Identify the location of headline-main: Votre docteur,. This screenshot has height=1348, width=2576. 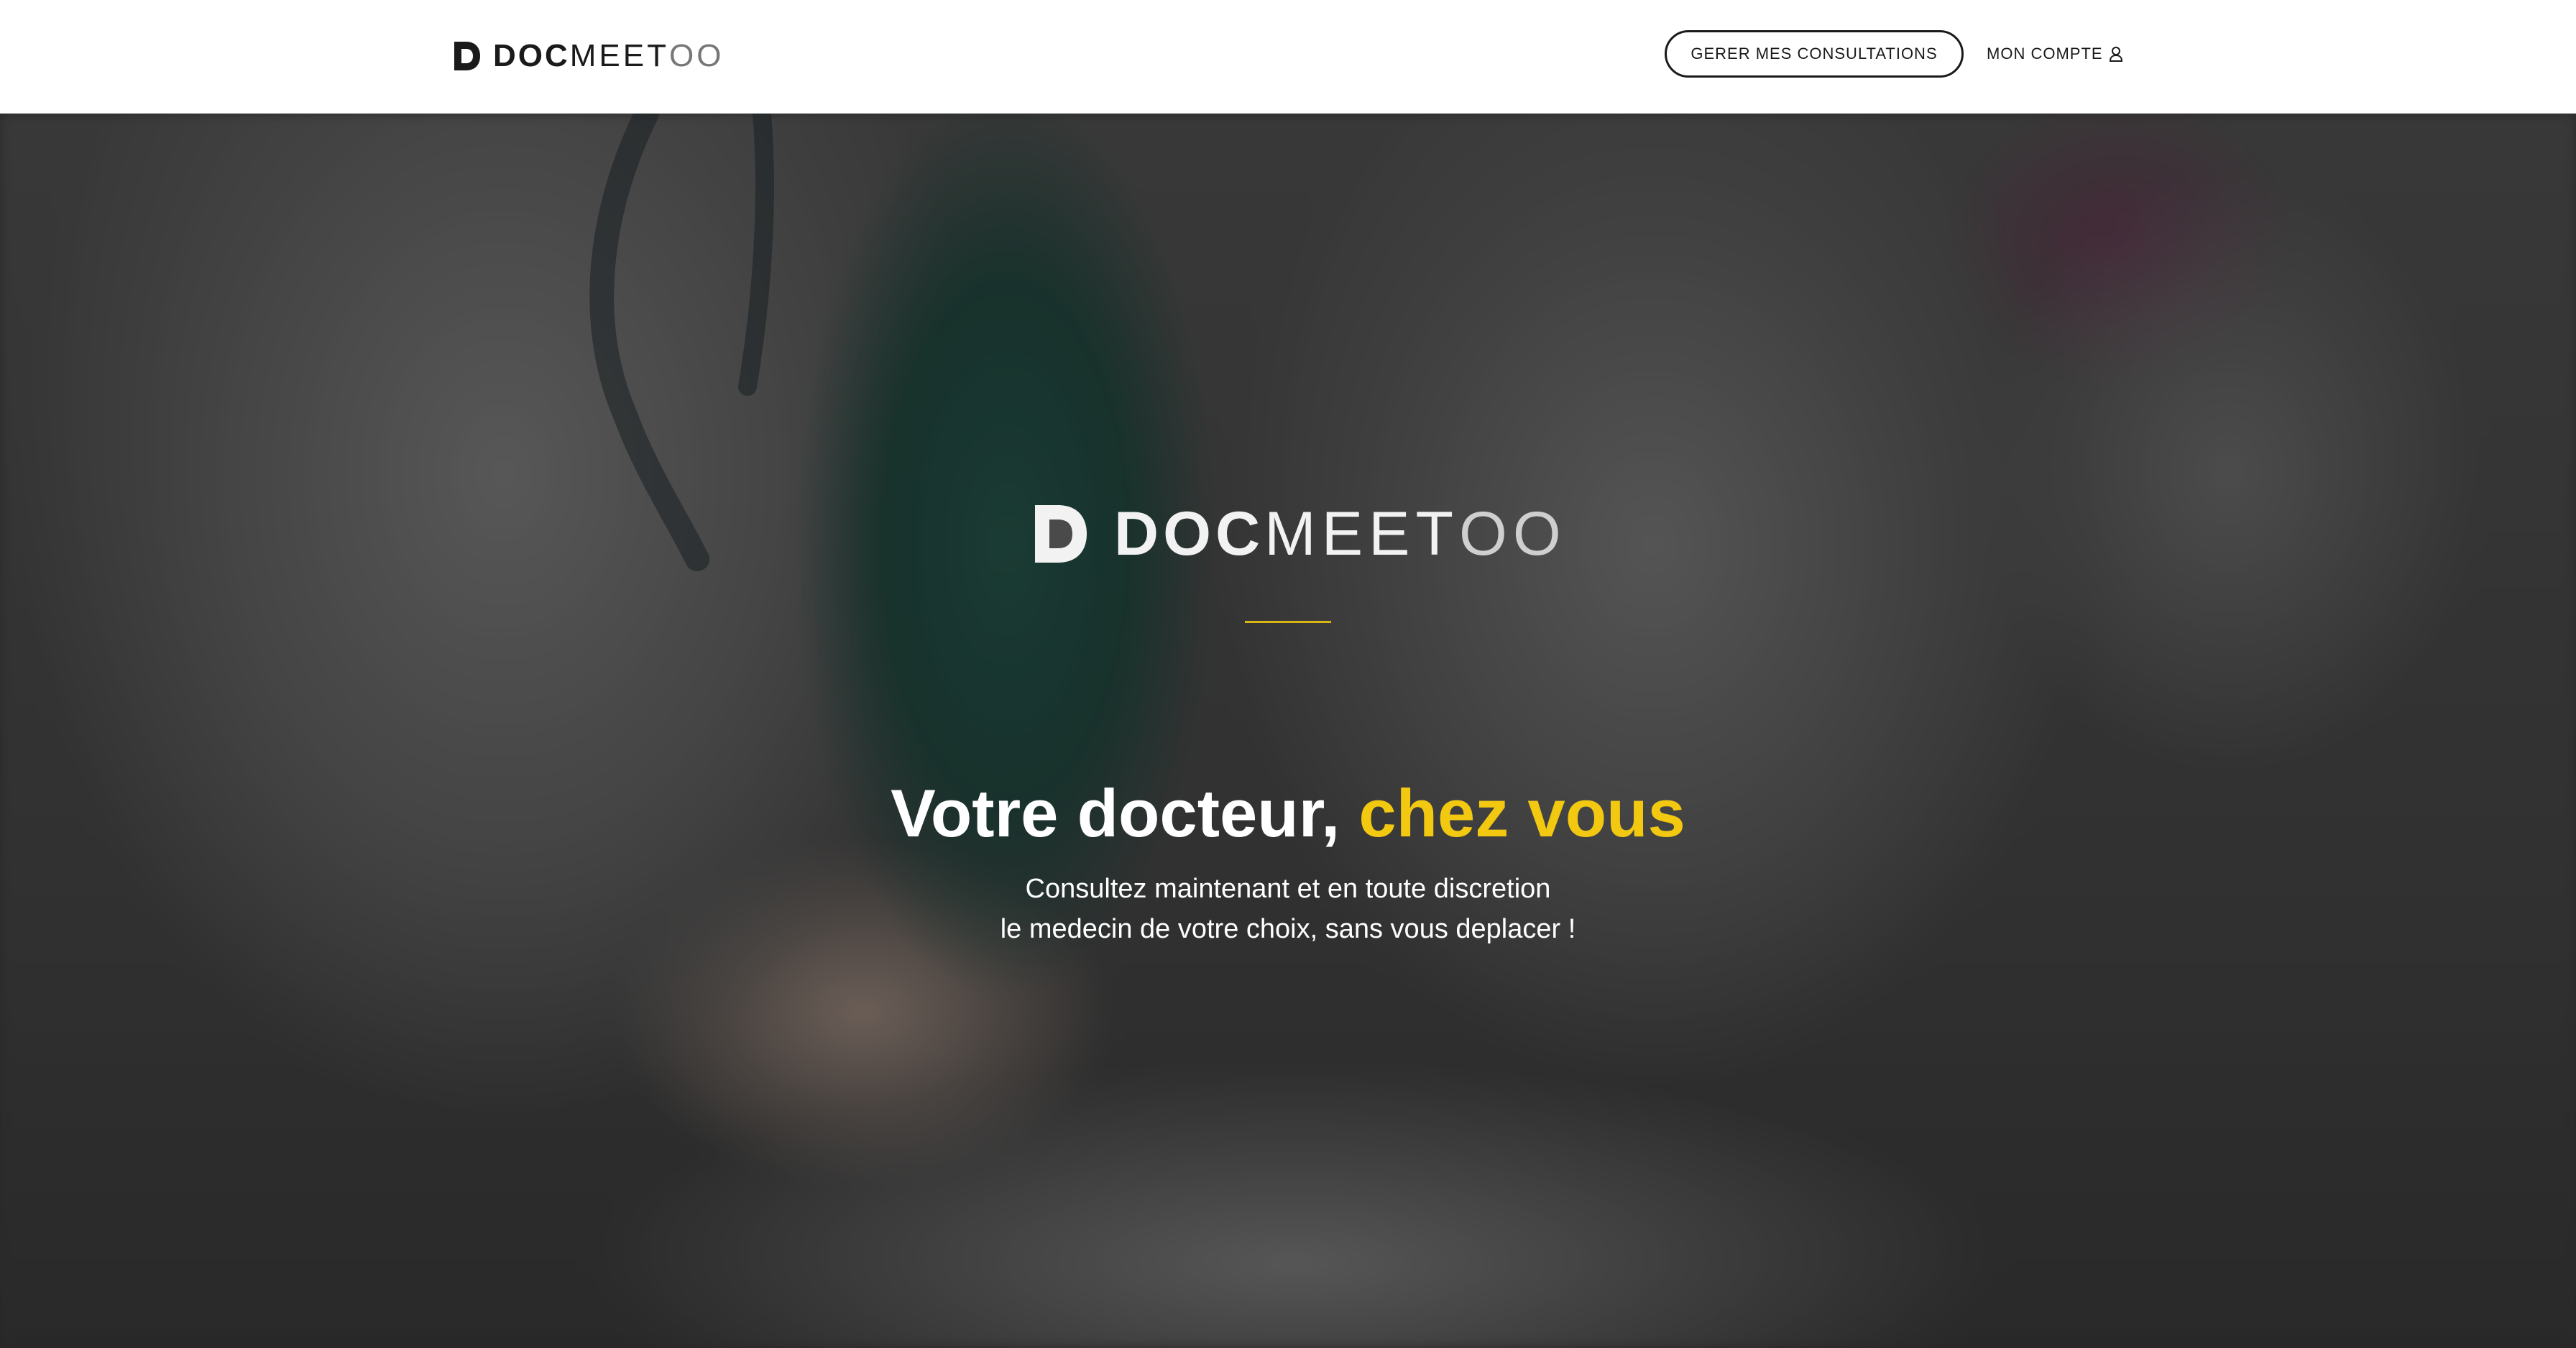
(1125, 813).